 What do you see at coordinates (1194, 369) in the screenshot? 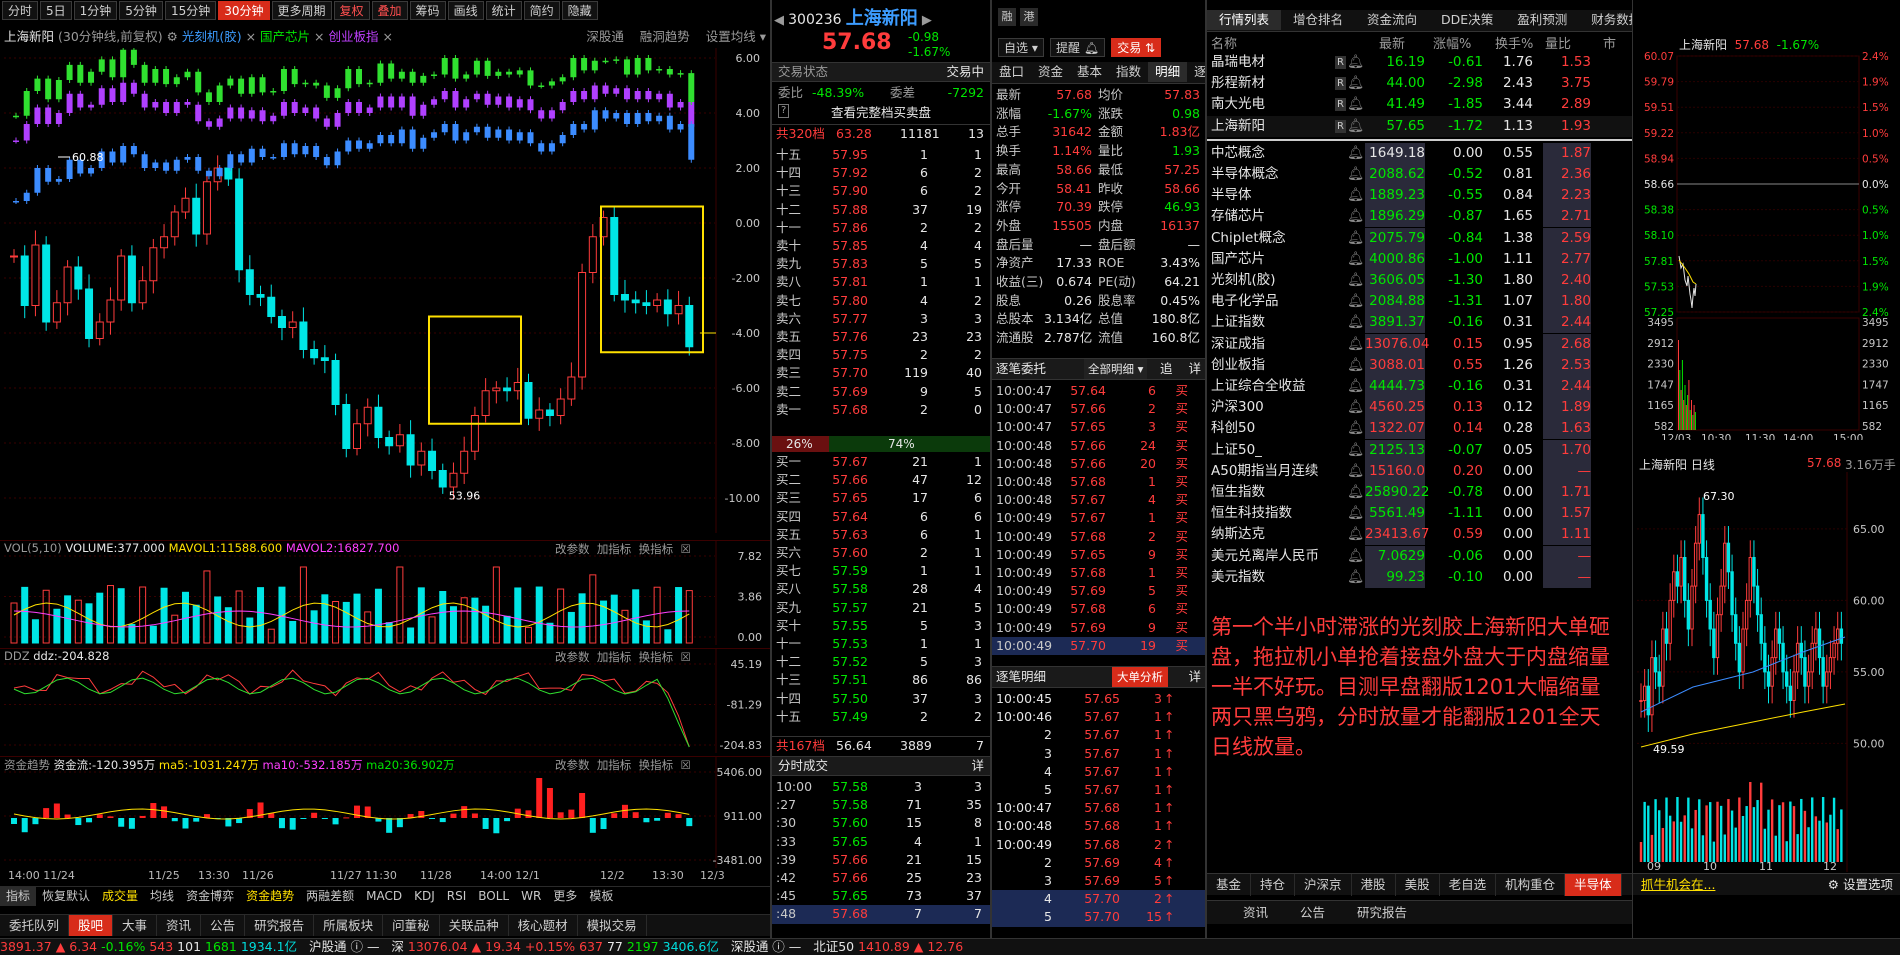
I see `entrust-detail-button: 详` at bounding box center [1194, 369].